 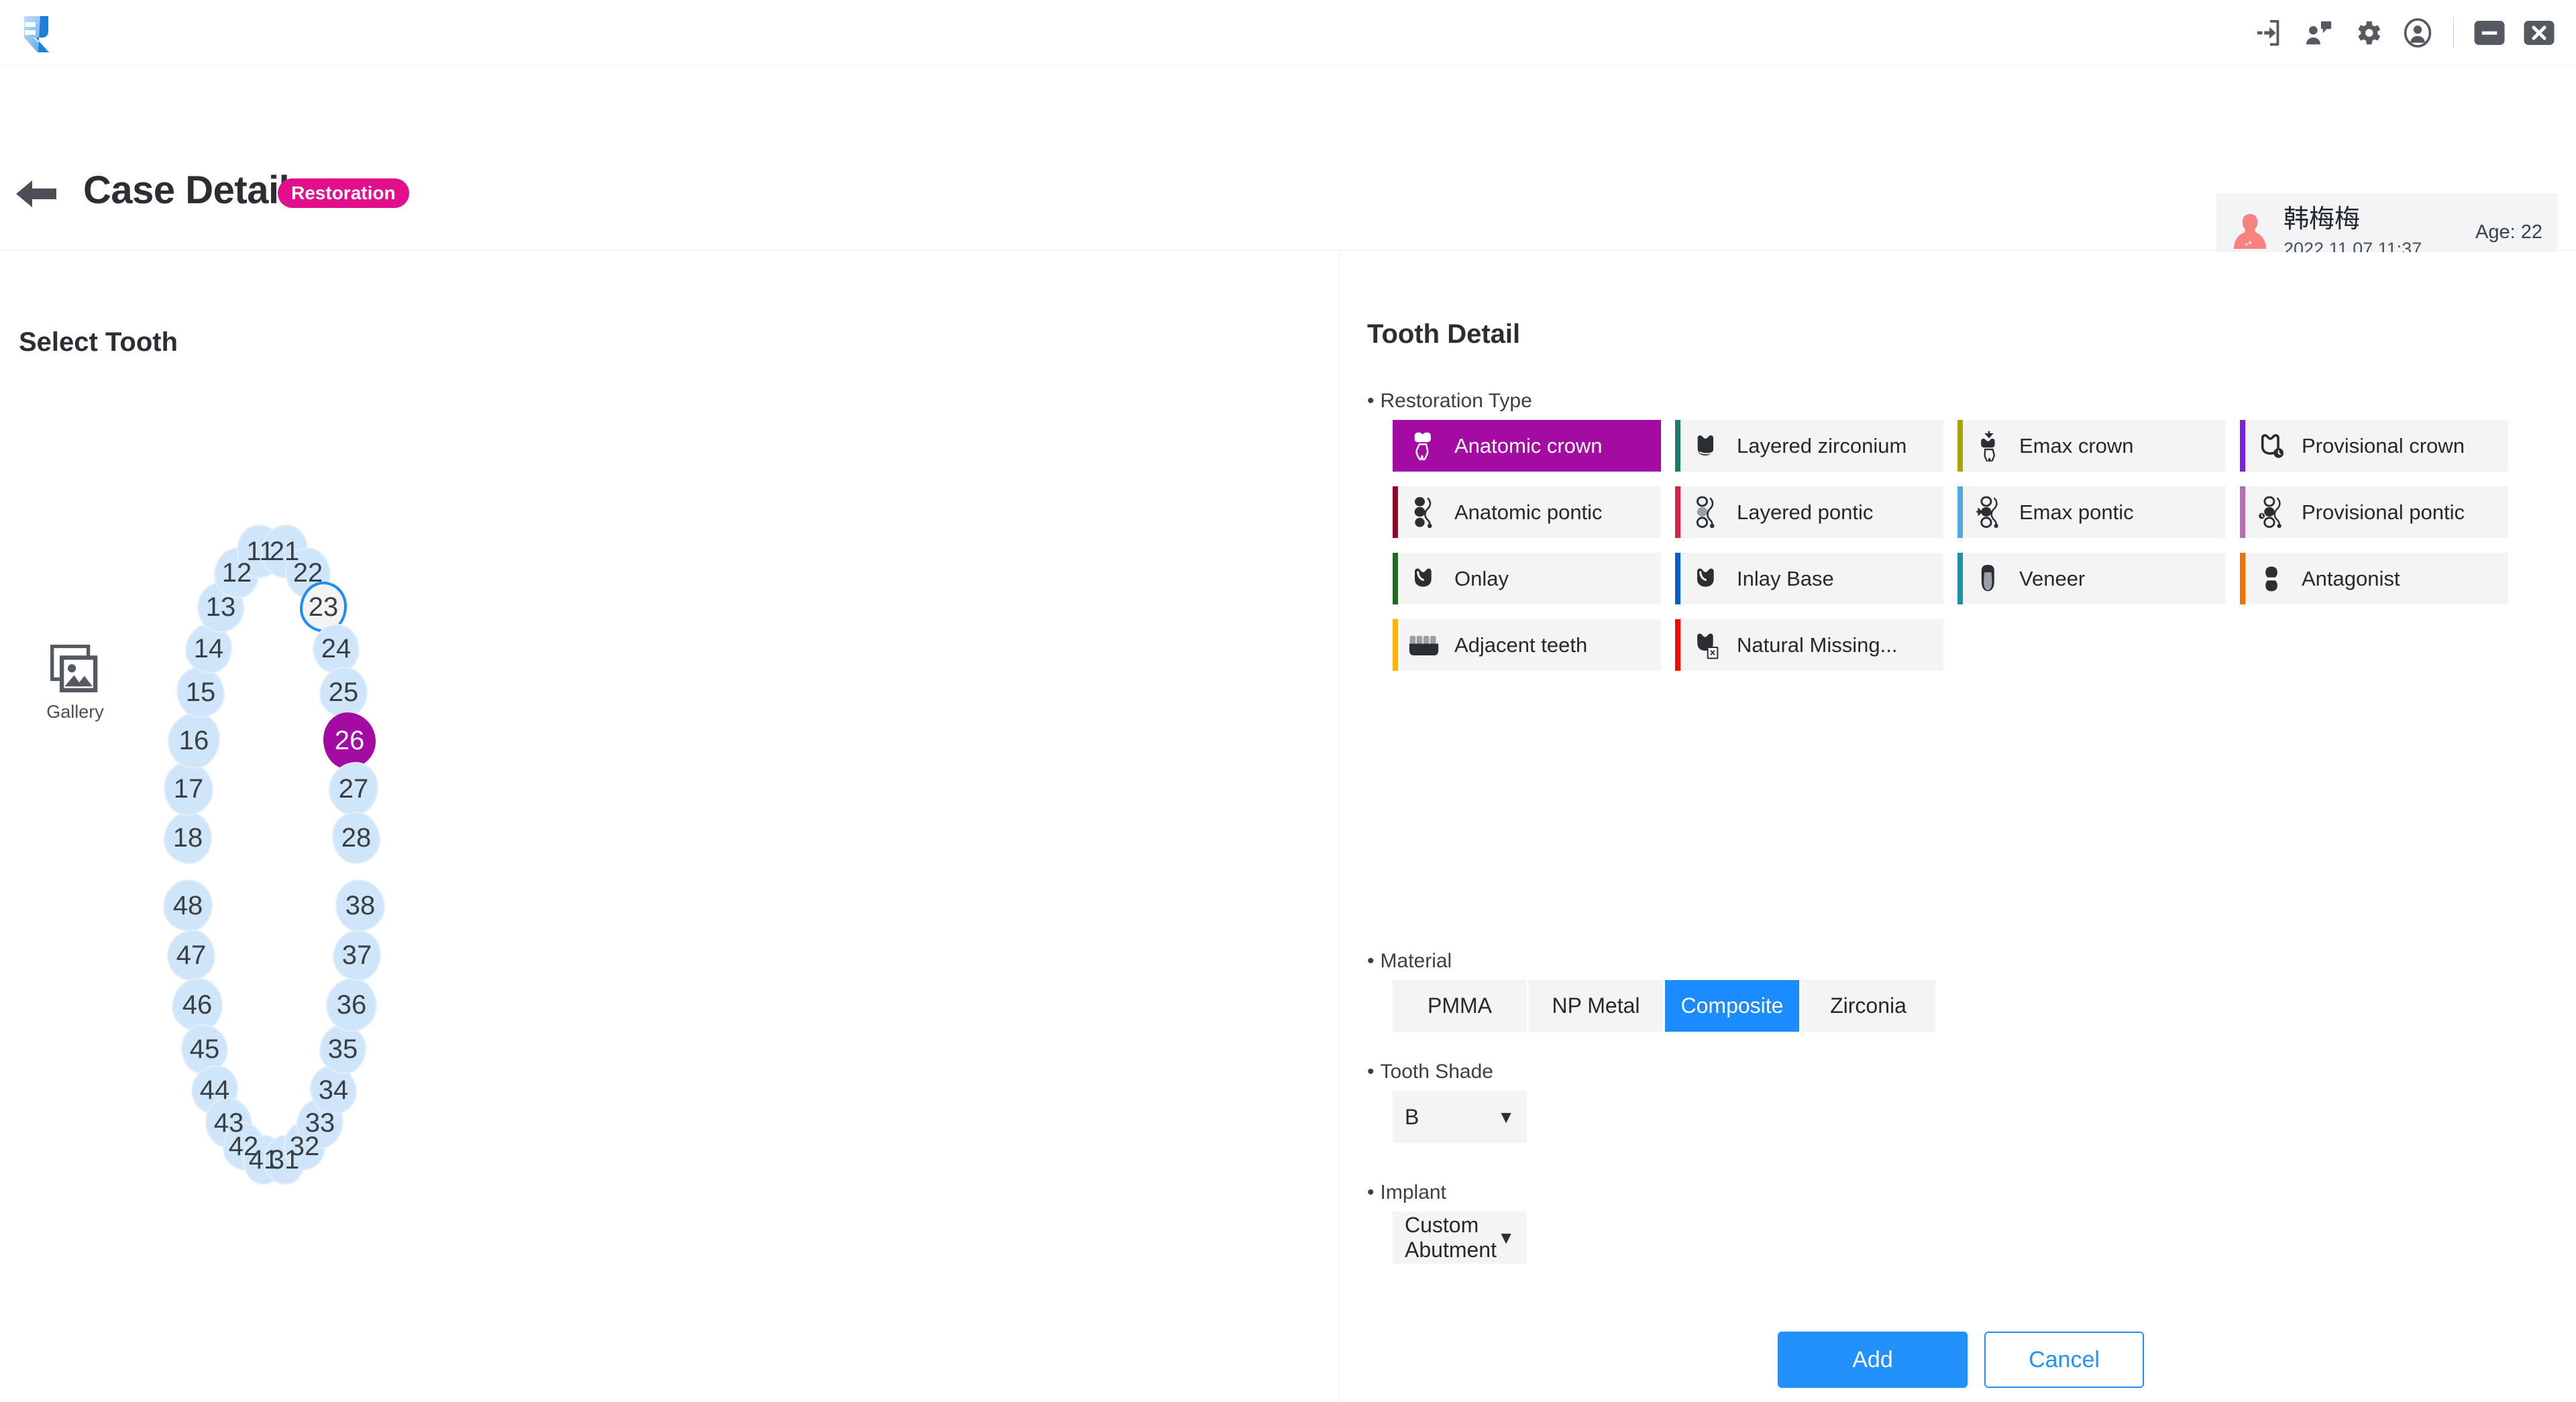 What do you see at coordinates (1732, 1006) in the screenshot?
I see `material-option-composite: Composite` at bounding box center [1732, 1006].